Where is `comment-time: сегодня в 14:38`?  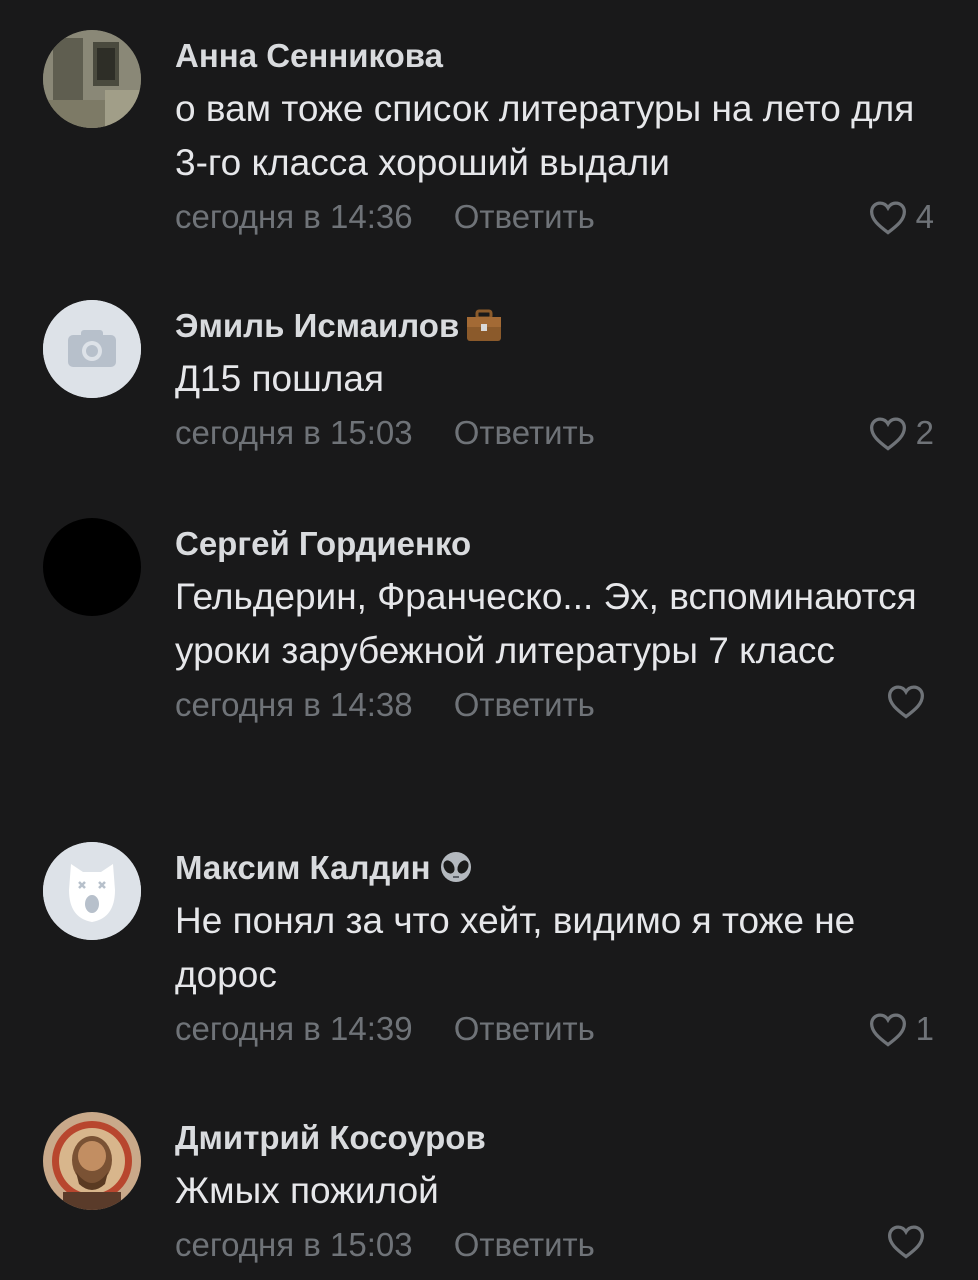
comment-time: сегодня в 14:38 is located at coordinates (294, 704).